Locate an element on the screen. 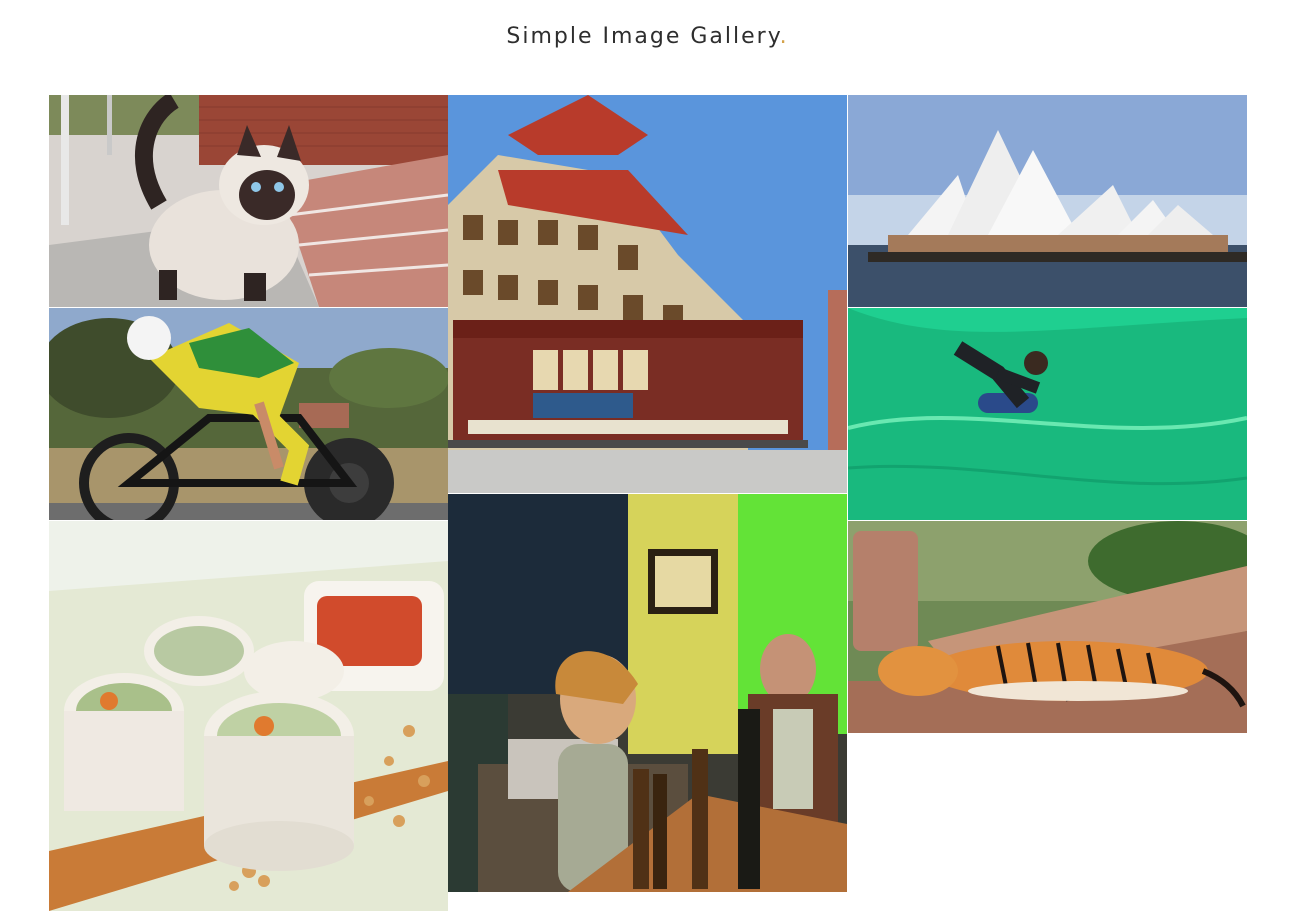  gallery-image-spring-rolls is located at coordinates (248, 716).